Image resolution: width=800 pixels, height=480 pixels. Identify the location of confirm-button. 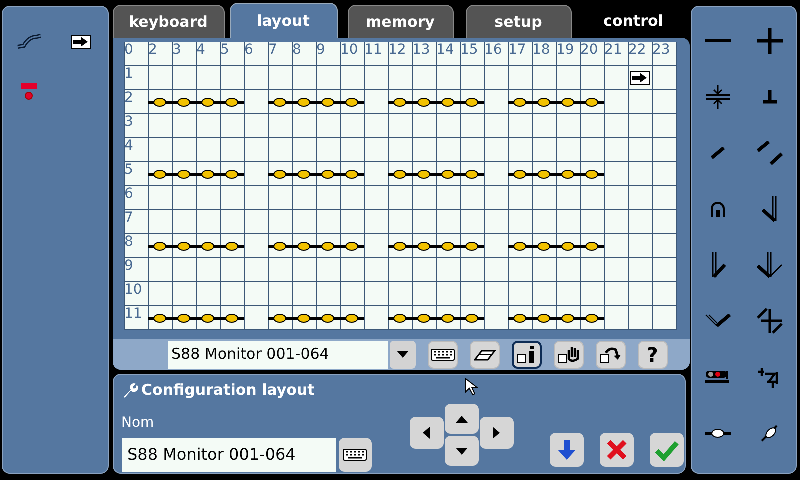
(667, 450).